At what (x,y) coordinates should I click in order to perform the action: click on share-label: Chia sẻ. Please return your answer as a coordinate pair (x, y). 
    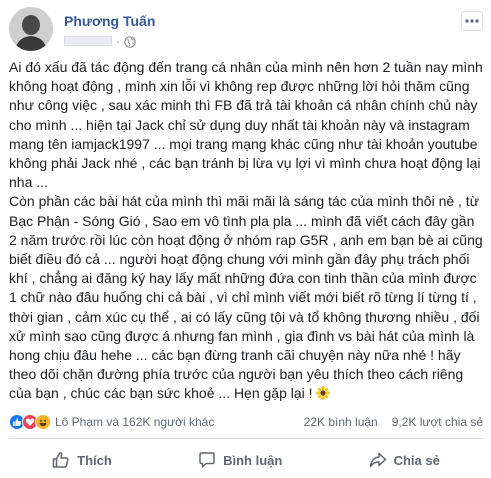
    Looking at the image, I should click on (416, 460).